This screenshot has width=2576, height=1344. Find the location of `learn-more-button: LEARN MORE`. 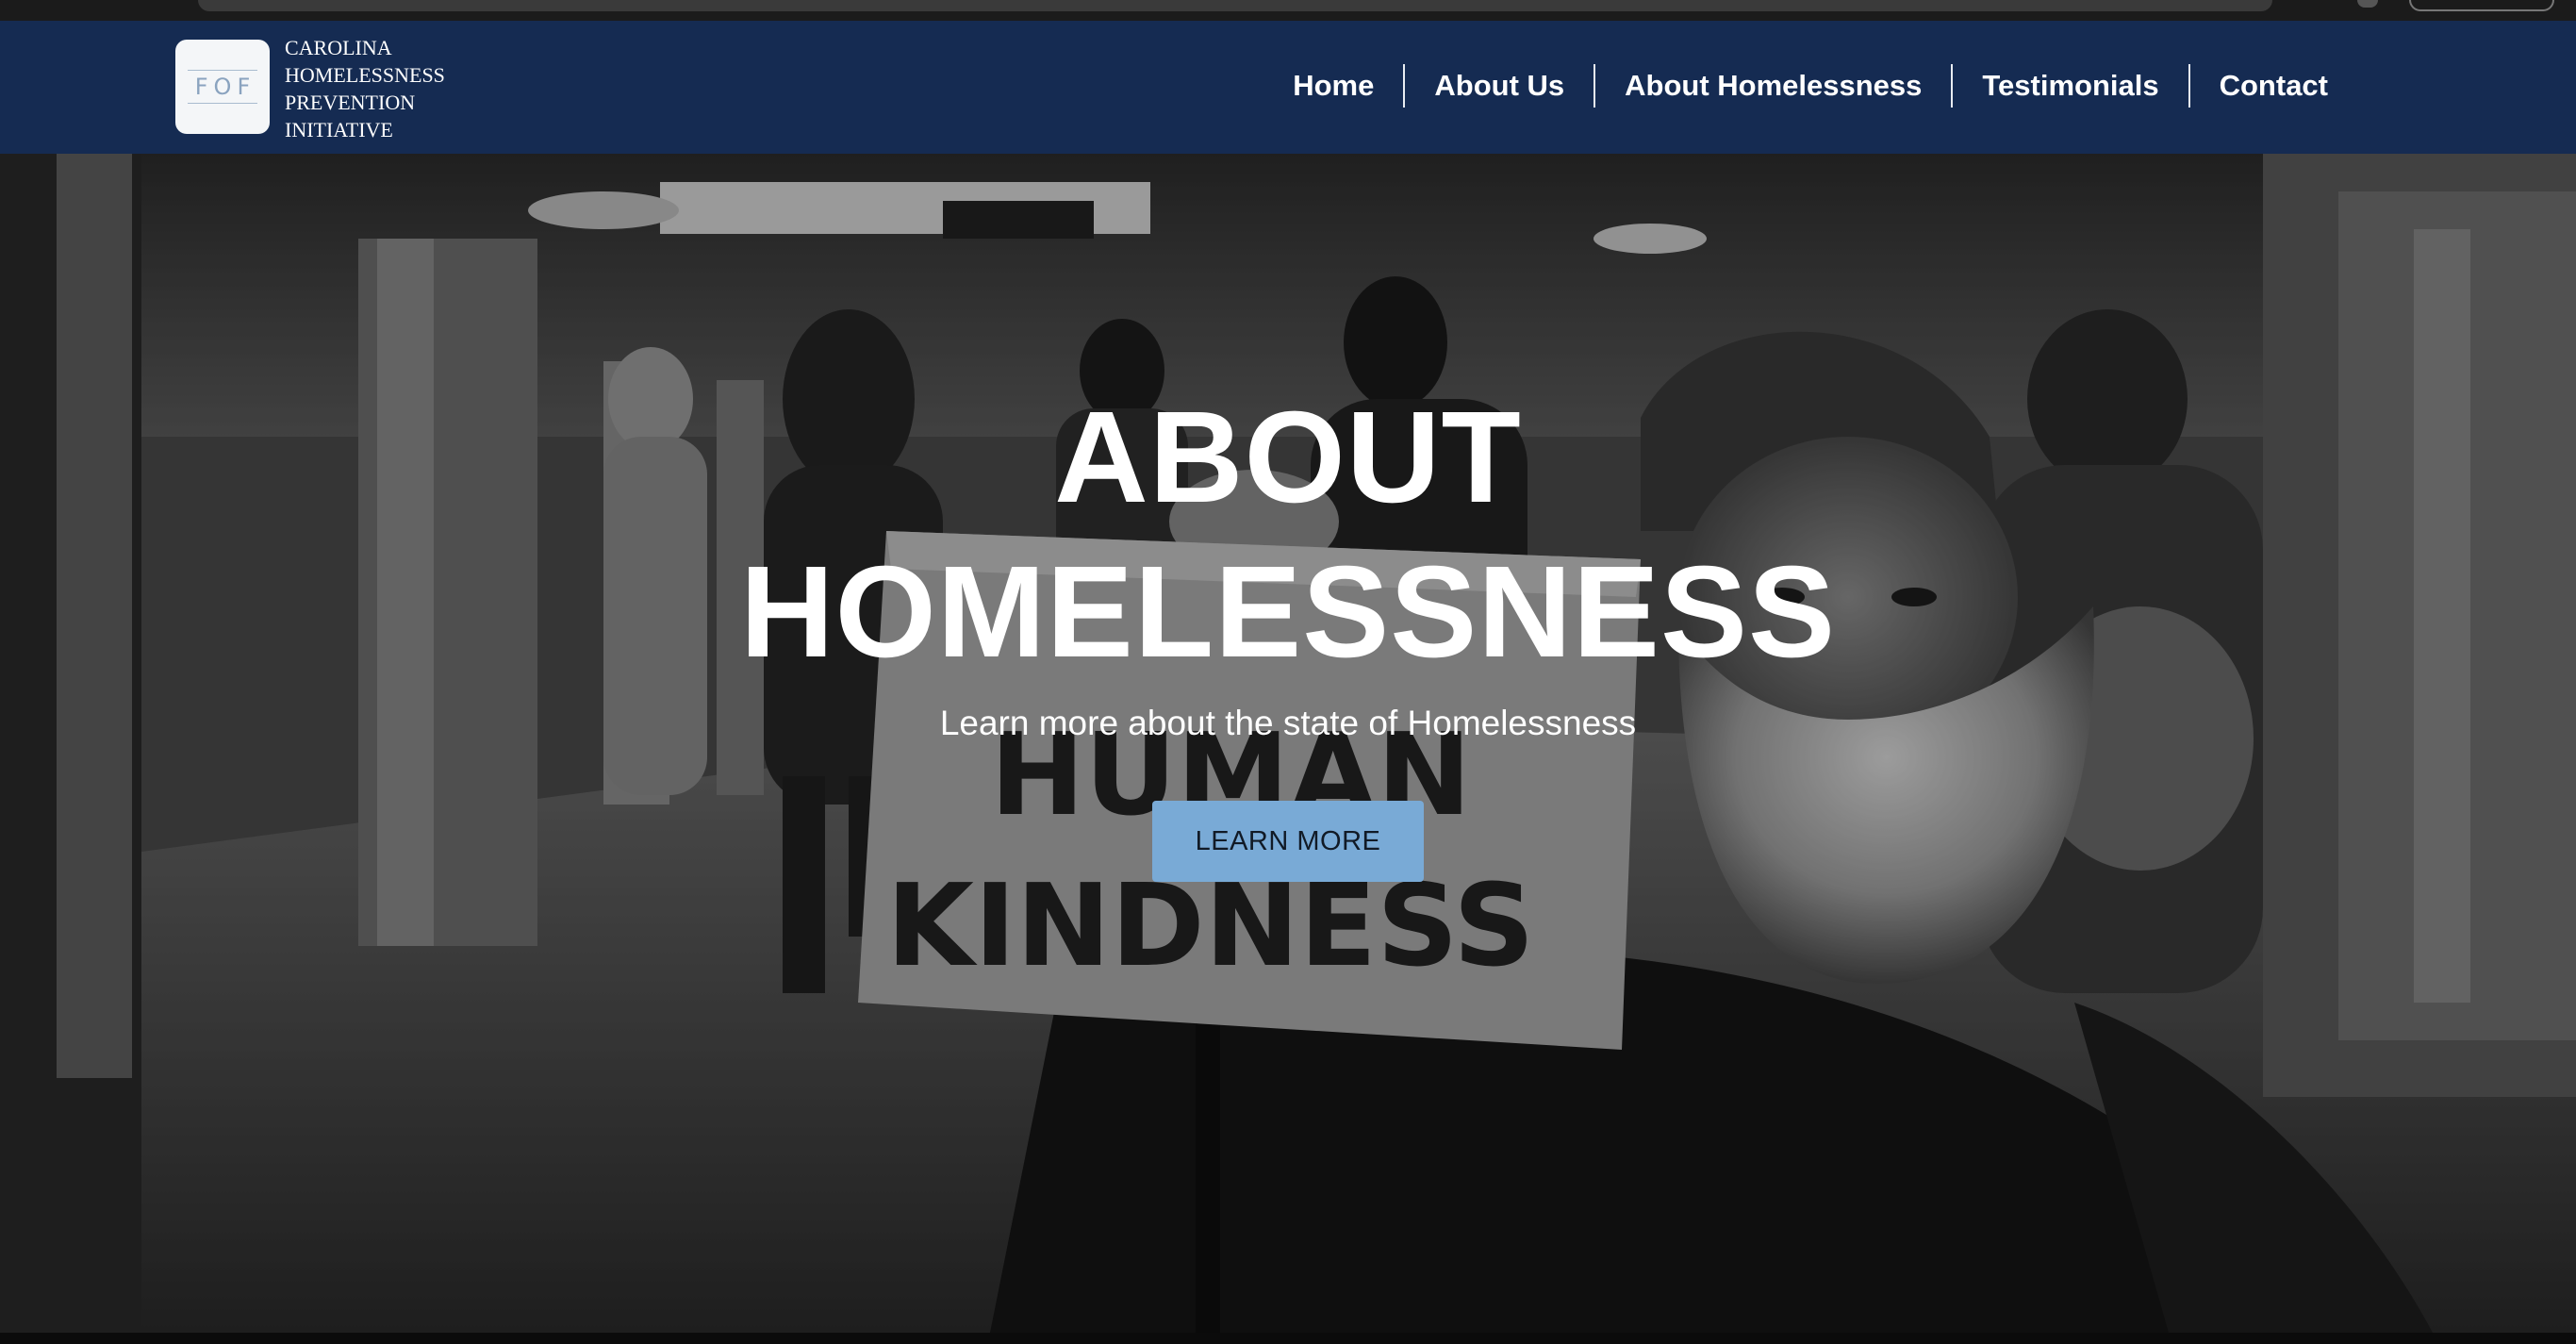

learn-more-button: LEARN MORE is located at coordinates (1288, 841).